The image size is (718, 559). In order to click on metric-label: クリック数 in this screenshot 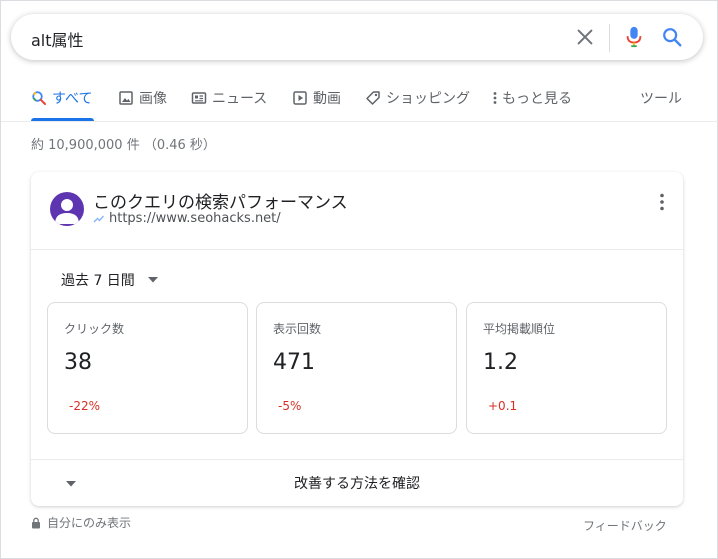, I will do `click(94, 329)`.